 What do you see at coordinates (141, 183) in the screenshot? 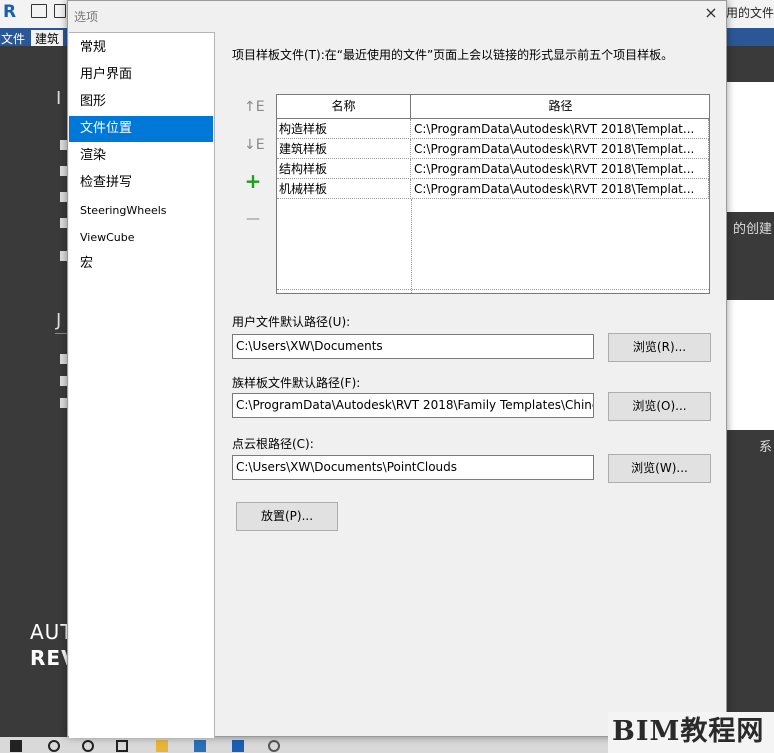
I see `nav-item-check-spelling: 检查拼写` at bounding box center [141, 183].